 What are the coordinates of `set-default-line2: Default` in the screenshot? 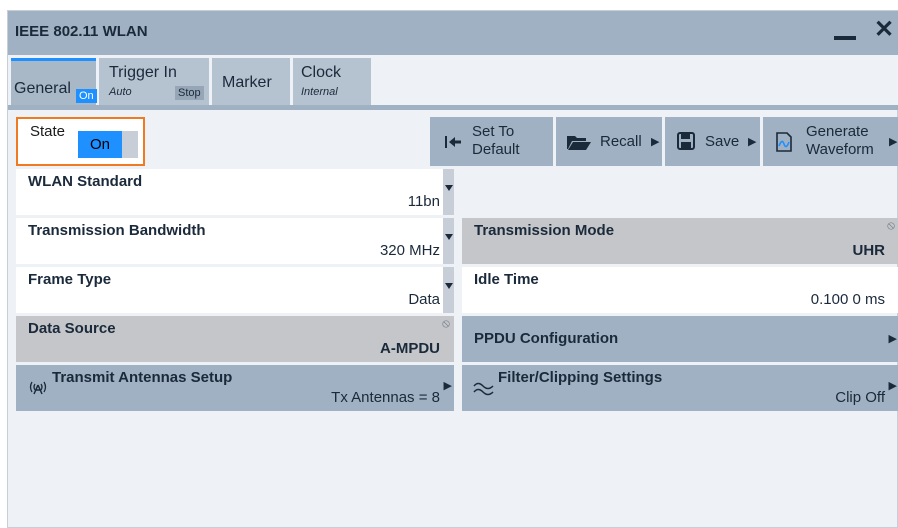 It's located at (496, 149).